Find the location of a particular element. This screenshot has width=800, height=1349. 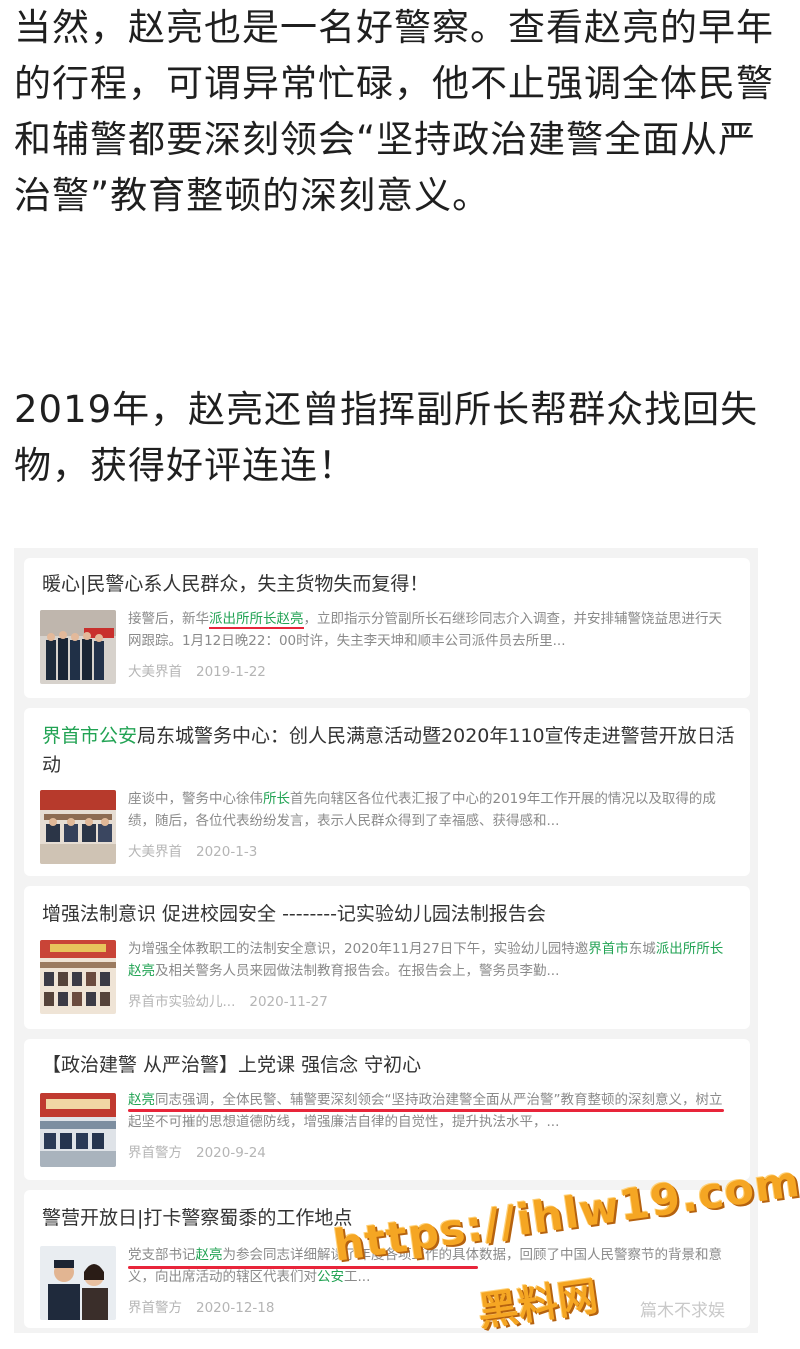

result-title: 【政治建警 从严治警】上党课 强信念 守初心 is located at coordinates (389, 1065).